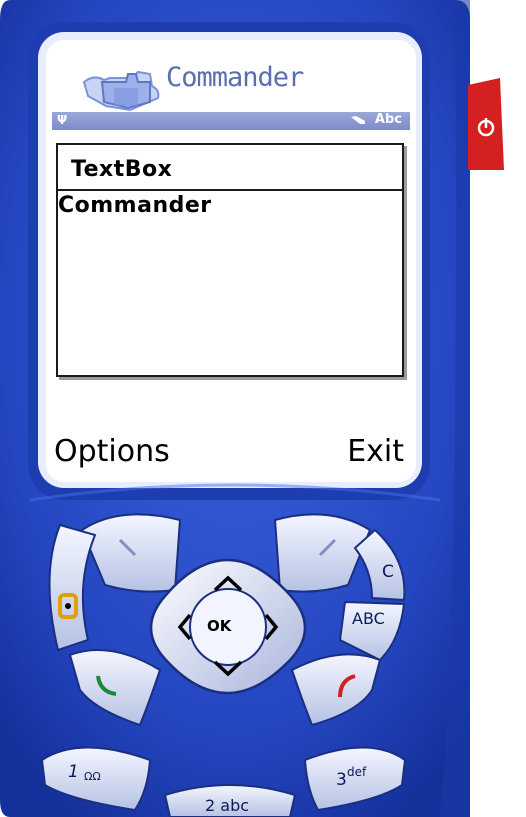  Describe the element at coordinates (227, 805) in the screenshot. I see `key-2-label: 2 abc` at that location.